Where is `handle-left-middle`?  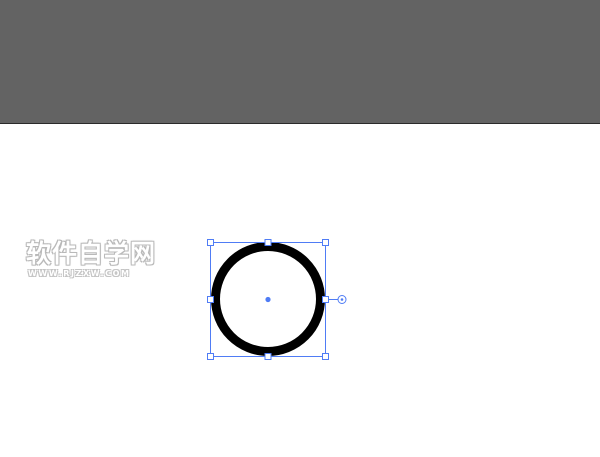 handle-left-middle is located at coordinates (210, 299).